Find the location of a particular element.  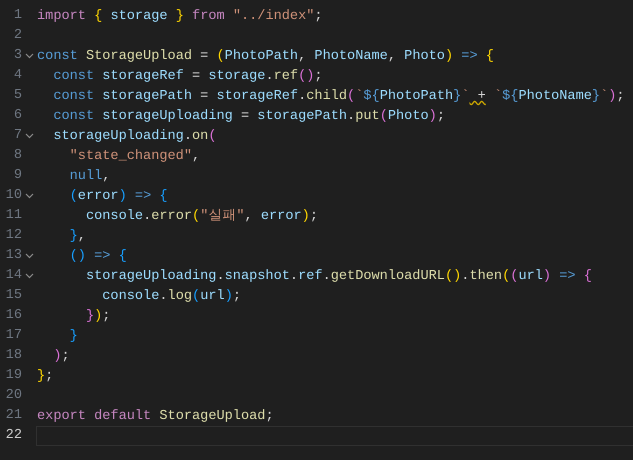

line-number: 1 is located at coordinates (17, 16).